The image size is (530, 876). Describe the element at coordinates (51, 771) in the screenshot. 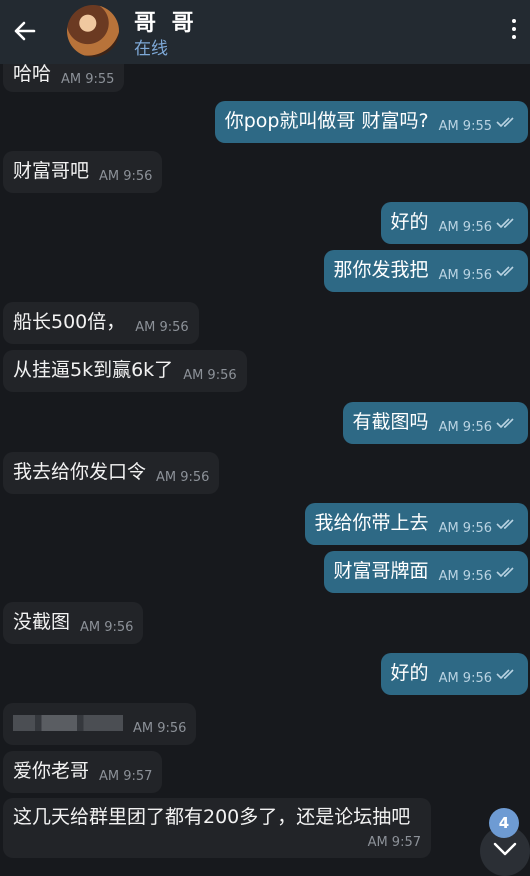

I see `message-text: 爱你老哥` at that location.